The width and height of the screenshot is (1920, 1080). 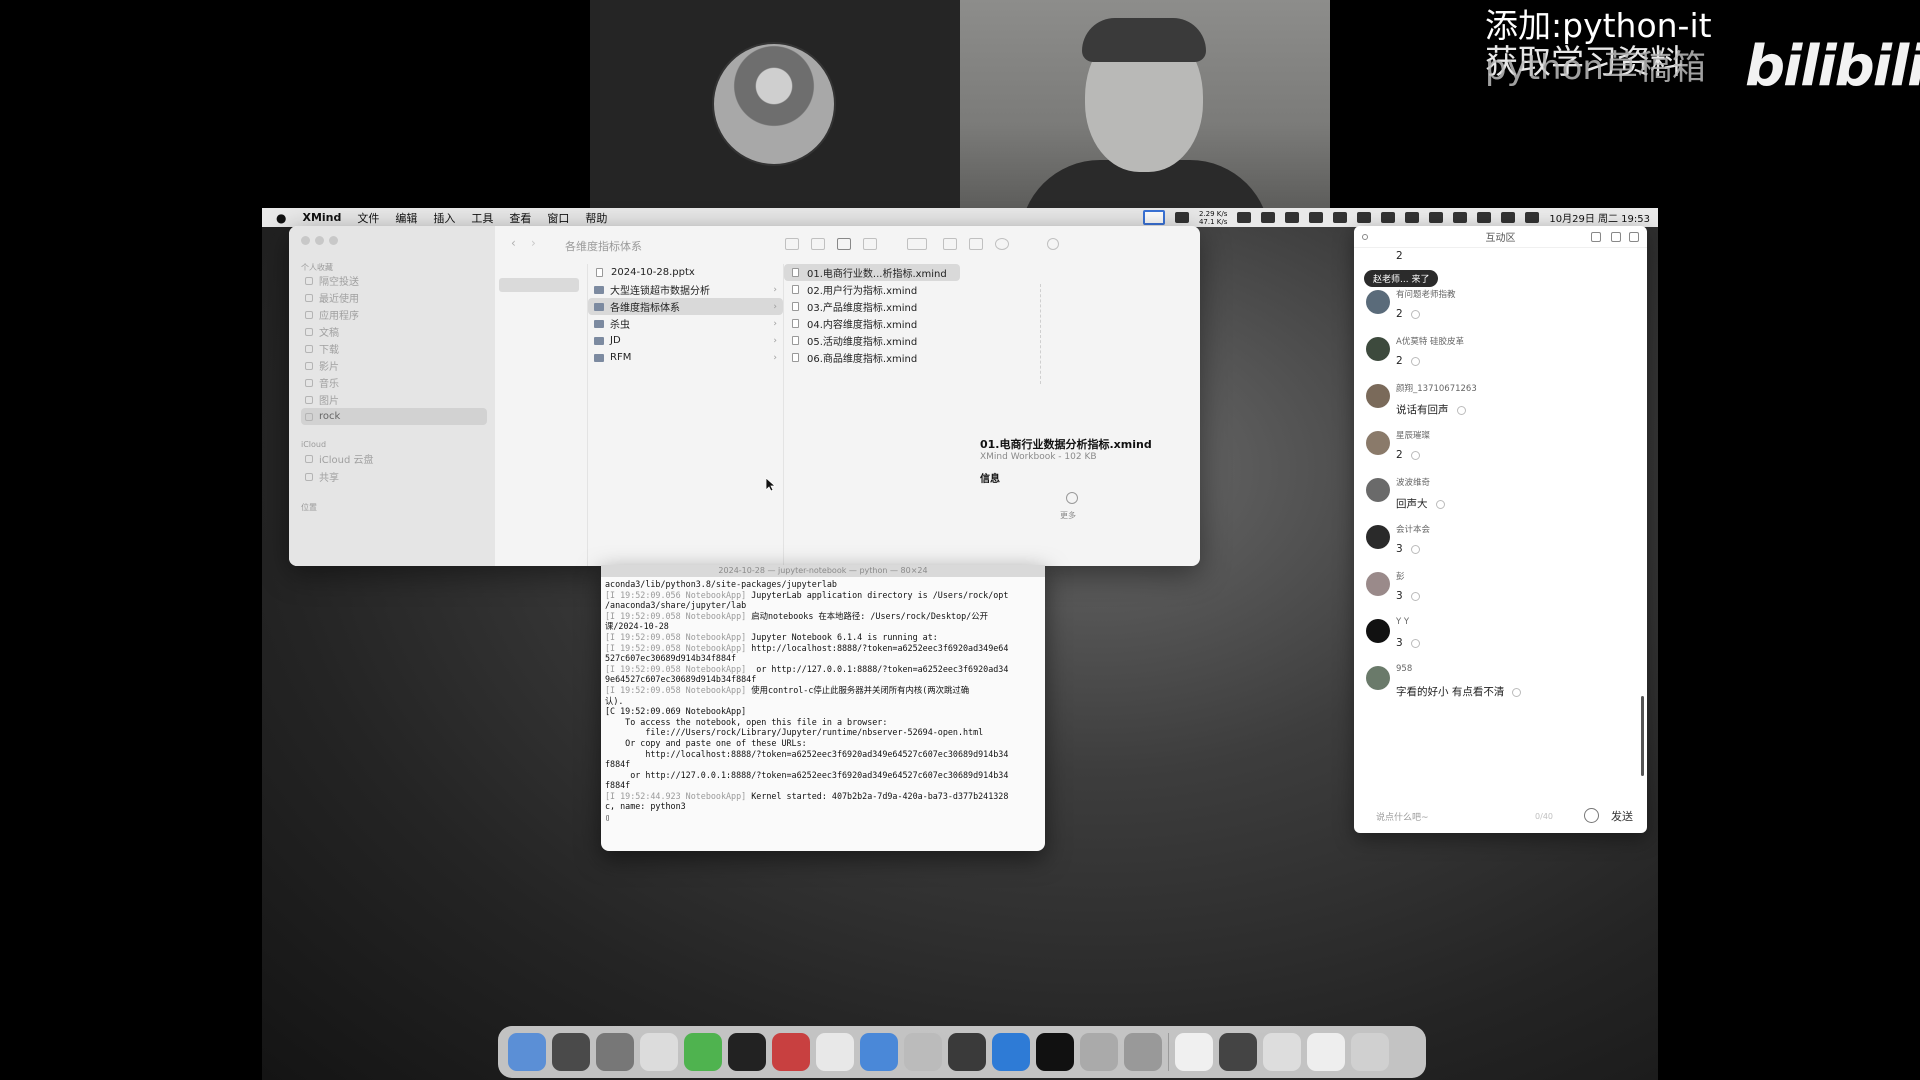 I want to click on sidebar-item-pictures: 图片, so click(x=394, y=399).